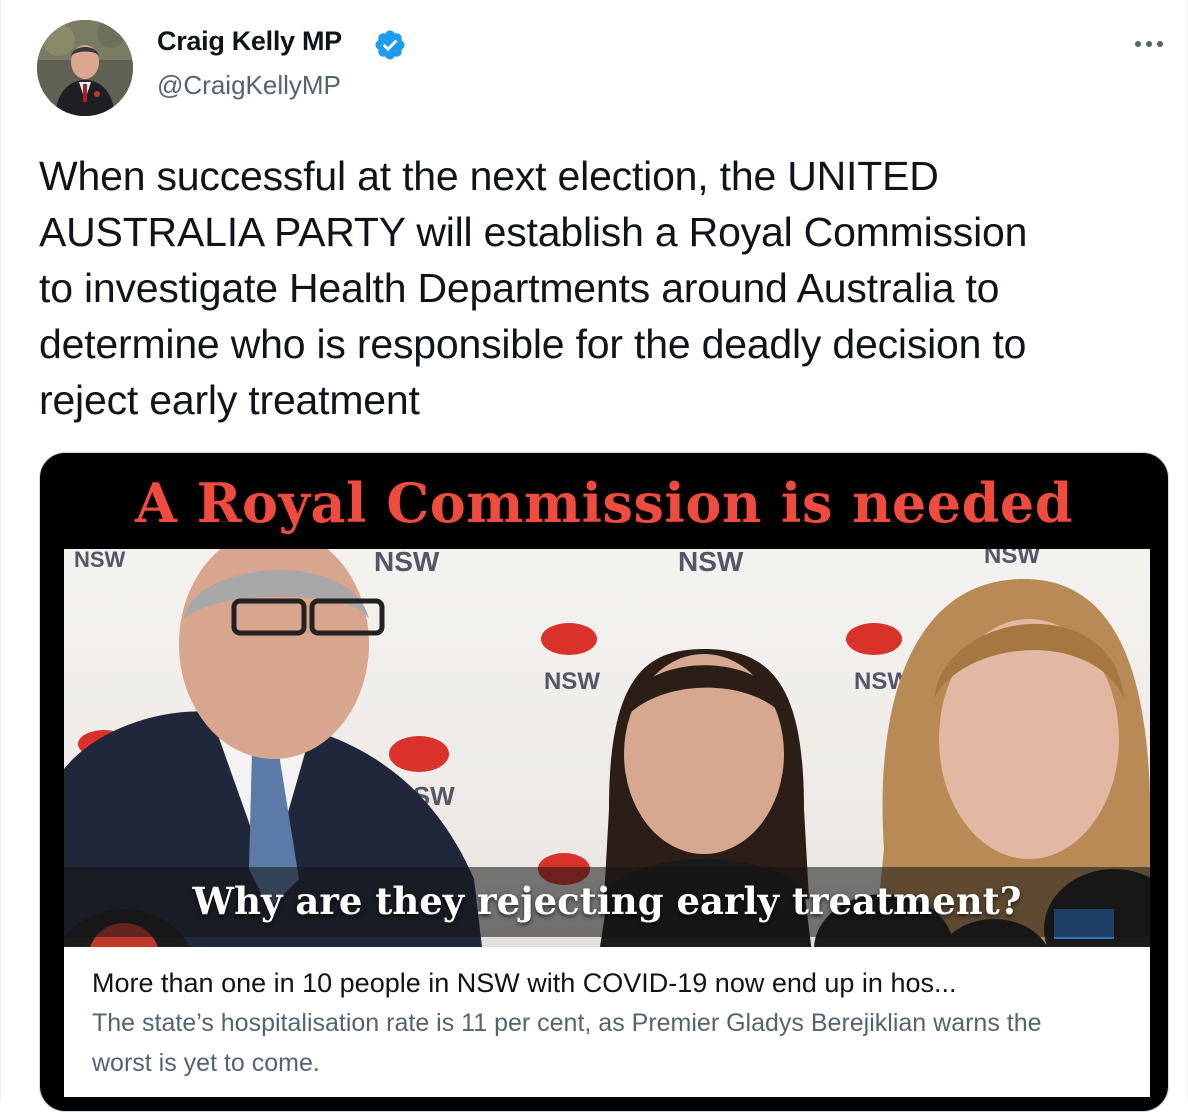 The image size is (1188, 1112). I want to click on author-handle: @CraigKellyMP, so click(249, 85).